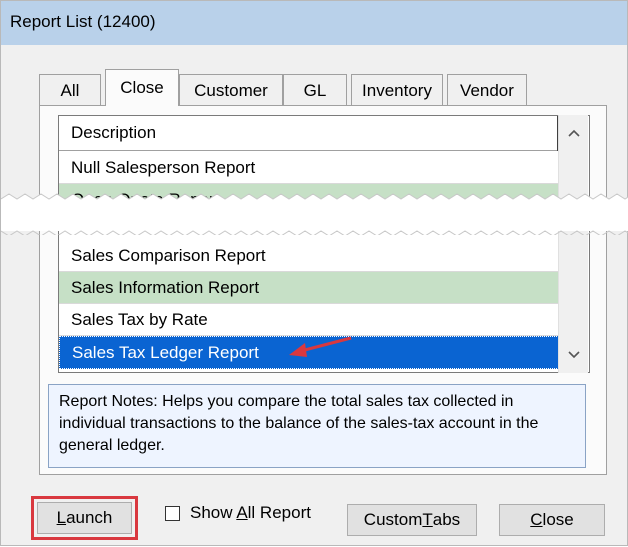 The image size is (628, 547). Describe the element at coordinates (320, 346) in the screenshot. I see `annotation-arrow-icon` at that location.